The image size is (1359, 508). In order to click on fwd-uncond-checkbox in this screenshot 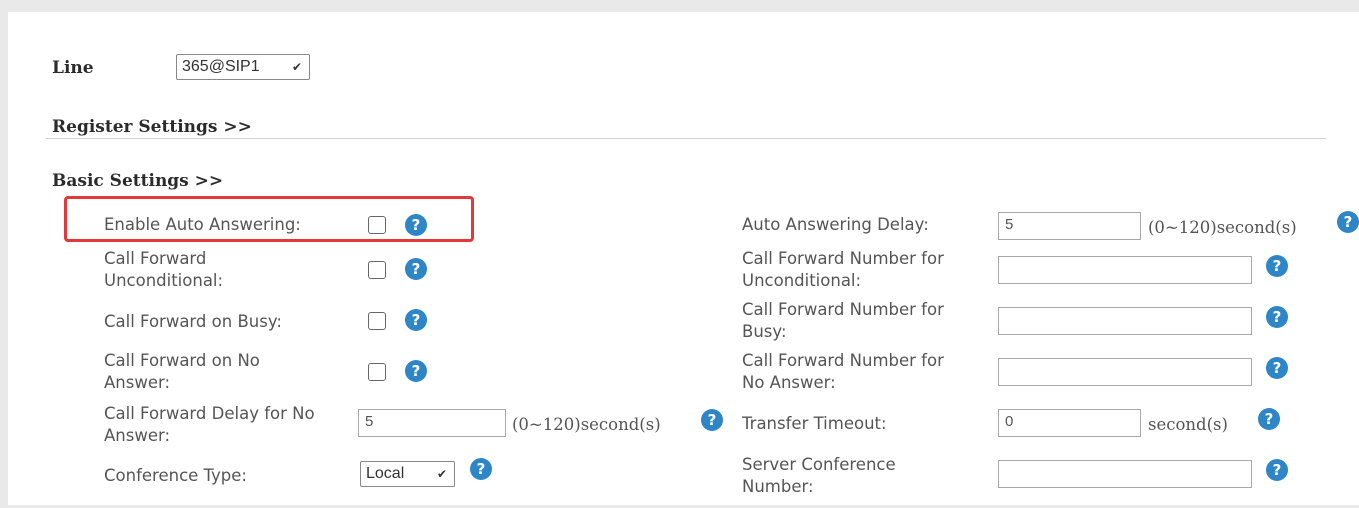, I will do `click(377, 270)`.